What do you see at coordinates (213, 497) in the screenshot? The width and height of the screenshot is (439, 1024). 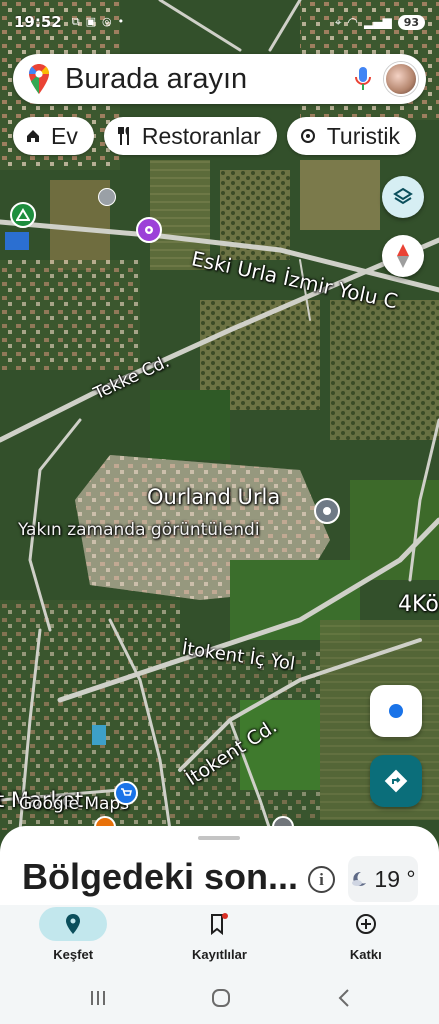 I see `place-name-ourland-urla: Ourland Urla` at bounding box center [213, 497].